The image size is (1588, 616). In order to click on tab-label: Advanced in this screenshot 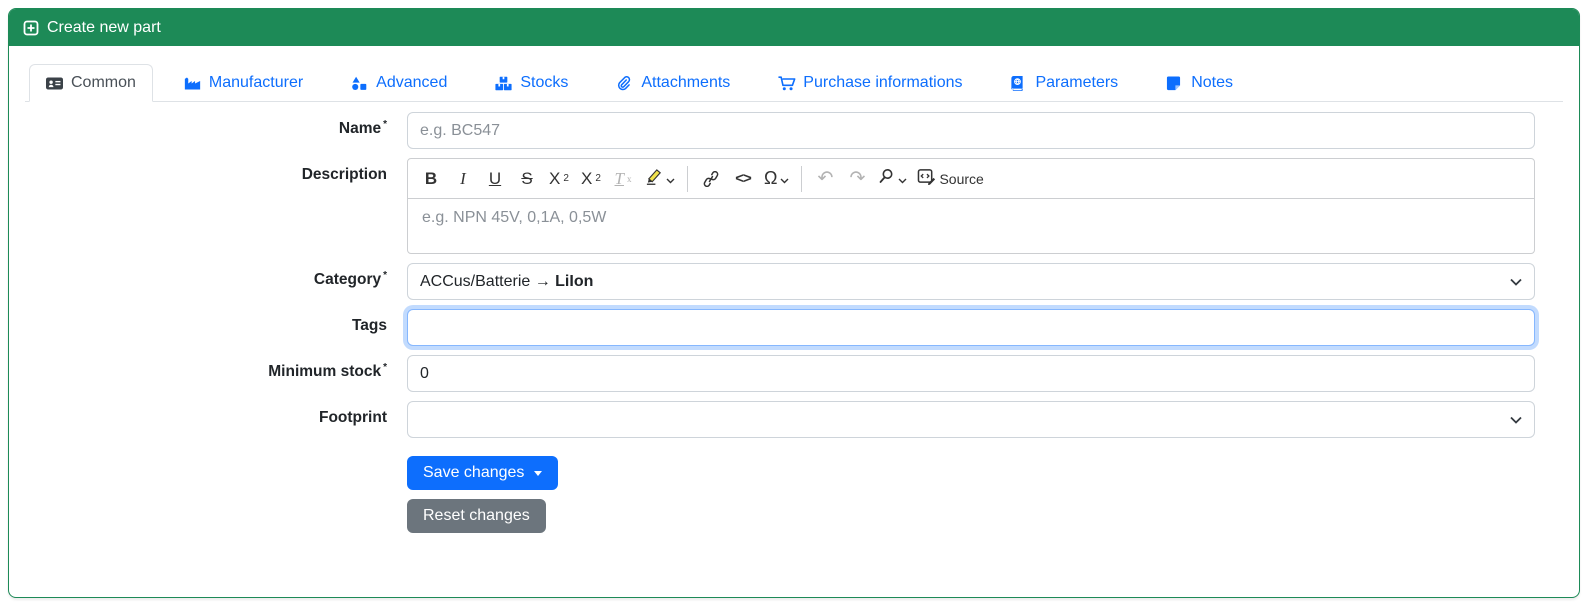, I will do `click(412, 82)`.